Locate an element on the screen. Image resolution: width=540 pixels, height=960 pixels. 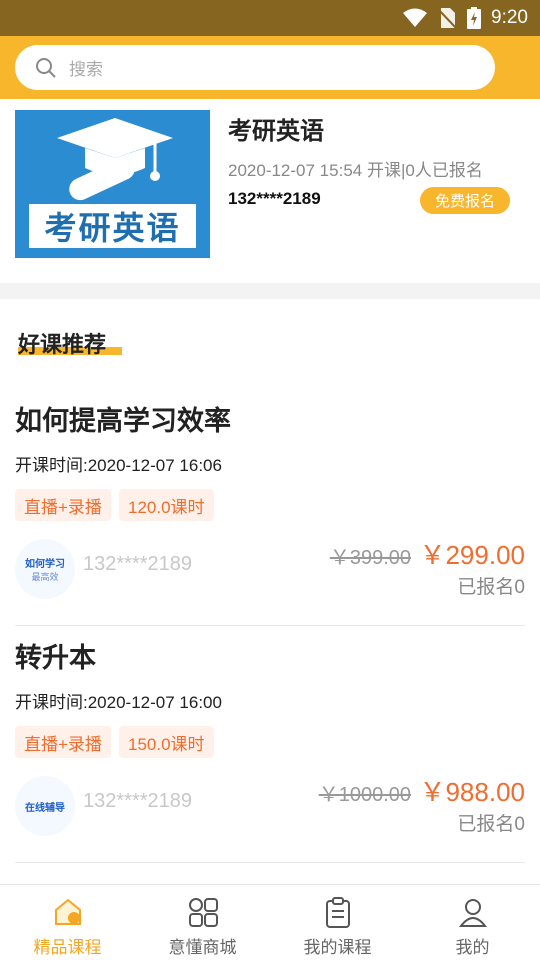
item-avatar: 在线辅导 is located at coordinates (45, 806).